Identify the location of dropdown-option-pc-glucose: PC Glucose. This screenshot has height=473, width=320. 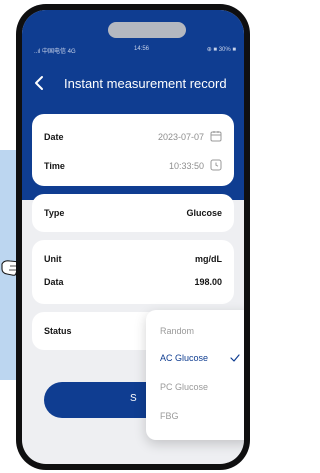
(195, 387).